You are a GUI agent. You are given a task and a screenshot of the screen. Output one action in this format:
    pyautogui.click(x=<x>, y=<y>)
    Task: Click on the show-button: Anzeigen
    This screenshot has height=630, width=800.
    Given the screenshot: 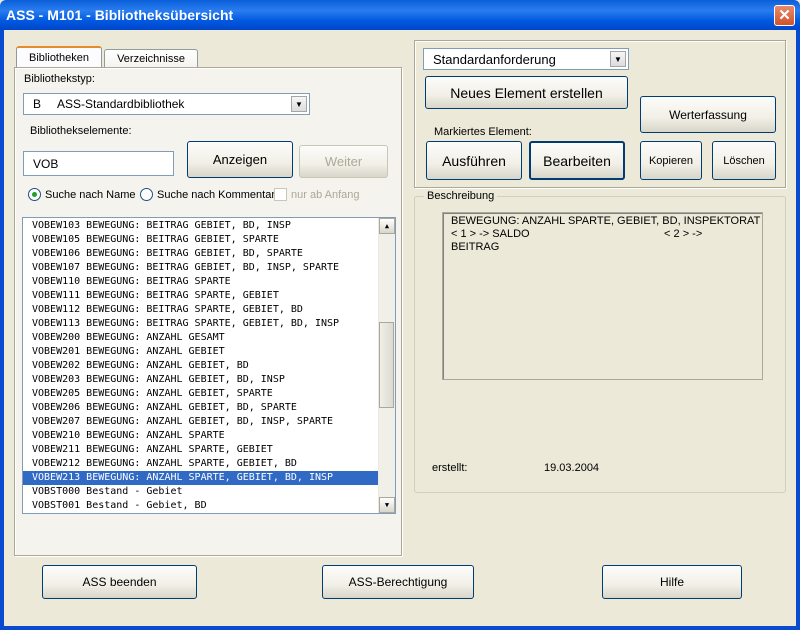 What is the action you would take?
    pyautogui.click(x=240, y=159)
    